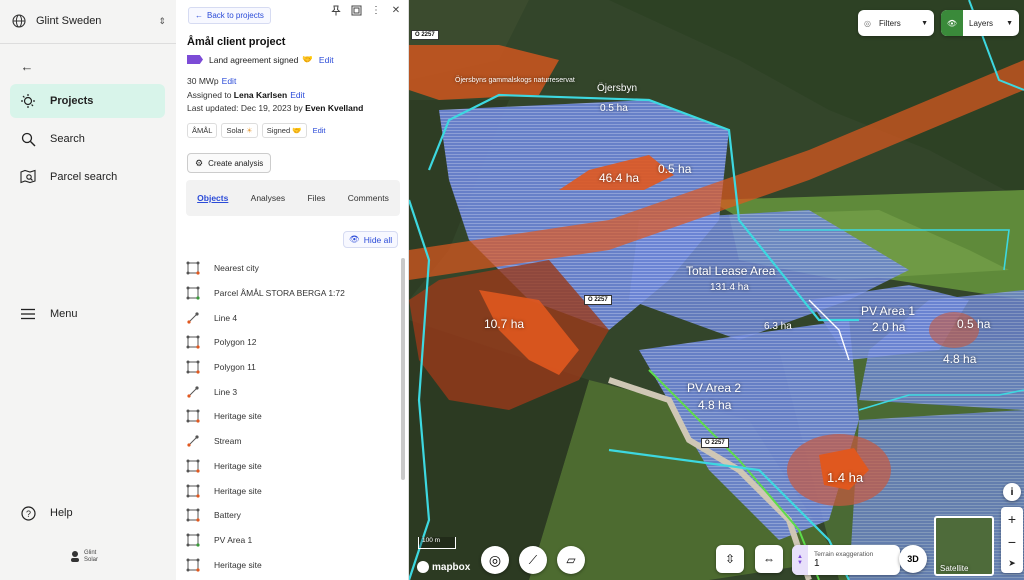 The width and height of the screenshot is (1024, 580). What do you see at coordinates (268, 198) in the screenshot?
I see `tab-analyses: Analyses` at bounding box center [268, 198].